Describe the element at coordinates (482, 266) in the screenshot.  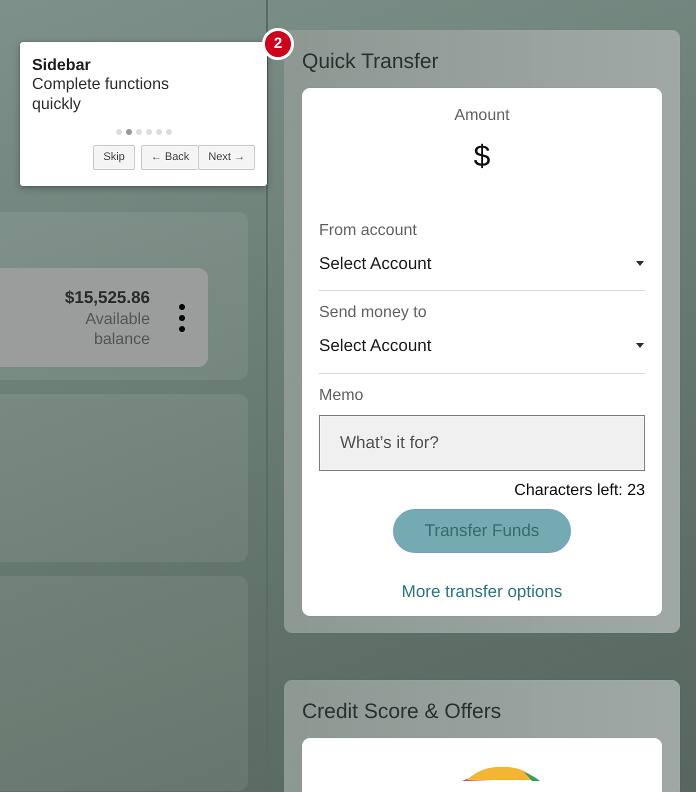
I see `from-account-select: Select Account` at that location.